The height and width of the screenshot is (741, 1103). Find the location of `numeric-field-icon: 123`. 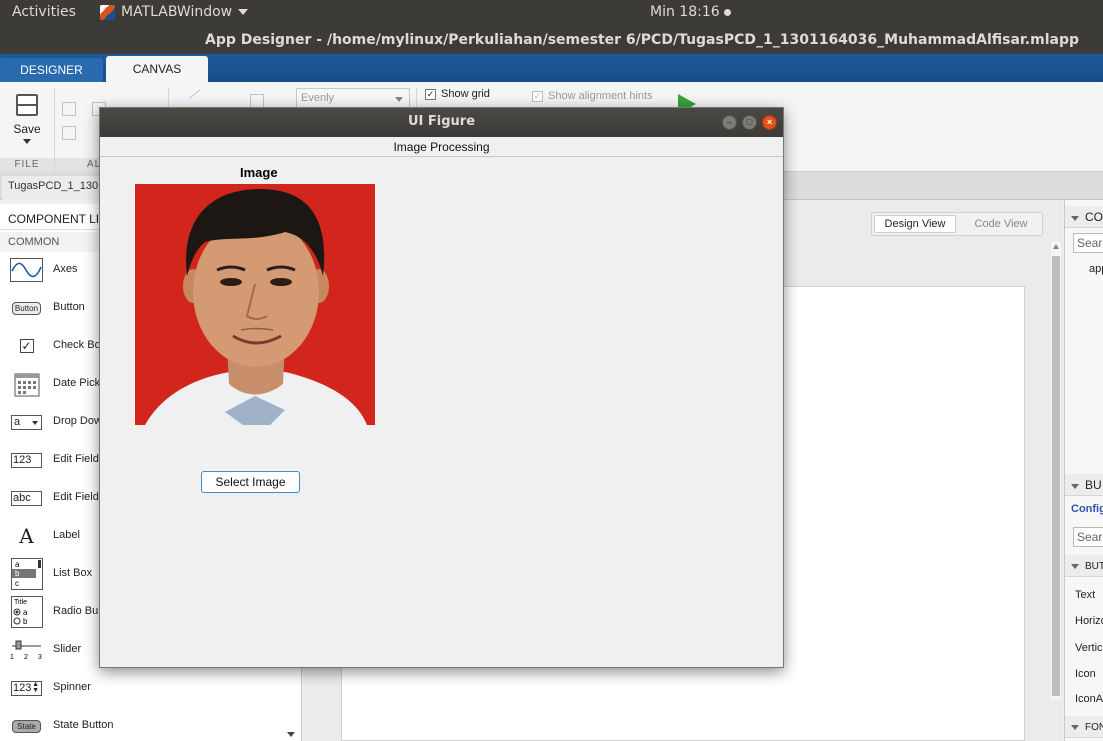

numeric-field-icon: 123 is located at coordinates (26, 460).